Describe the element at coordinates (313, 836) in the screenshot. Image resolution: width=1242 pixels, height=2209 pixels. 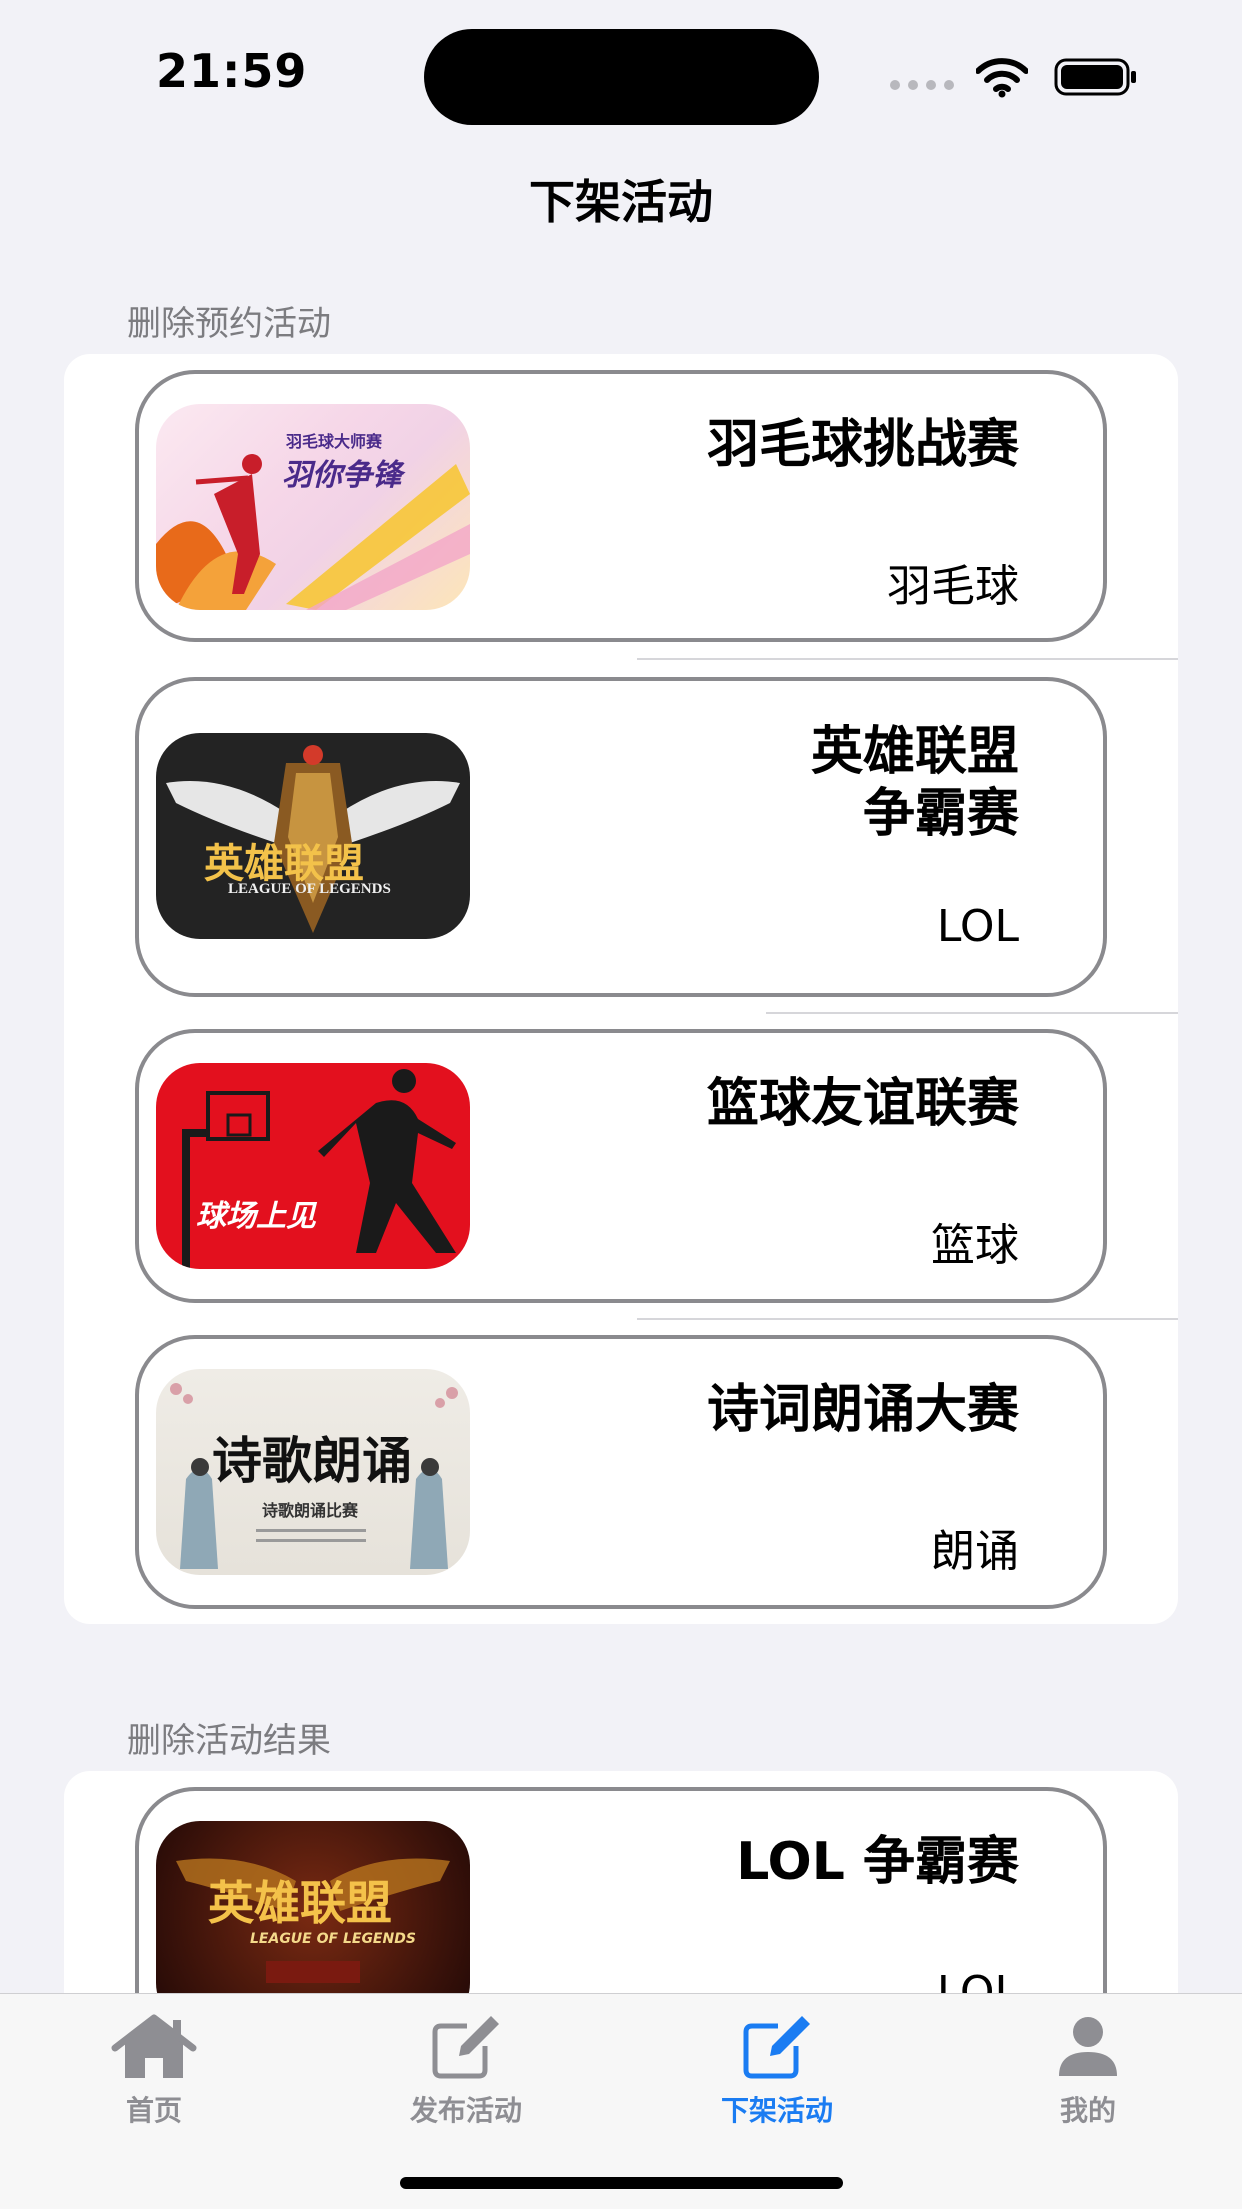
I see `league-of-legends-logo-image: 英雄联盟 LEAGUE OF LEGENDS` at that location.